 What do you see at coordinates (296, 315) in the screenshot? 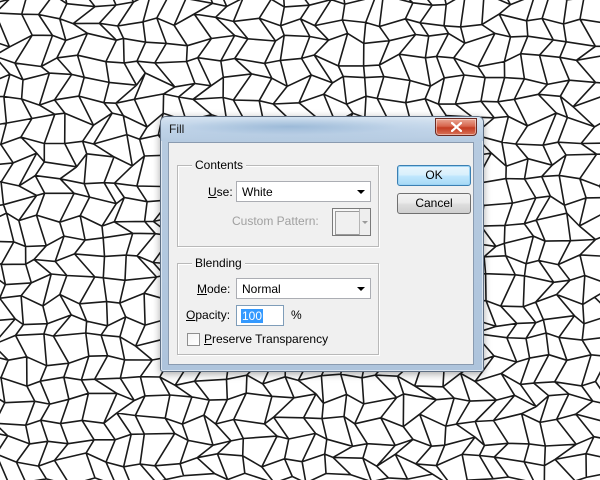
I see `opacity-unit: %` at bounding box center [296, 315].